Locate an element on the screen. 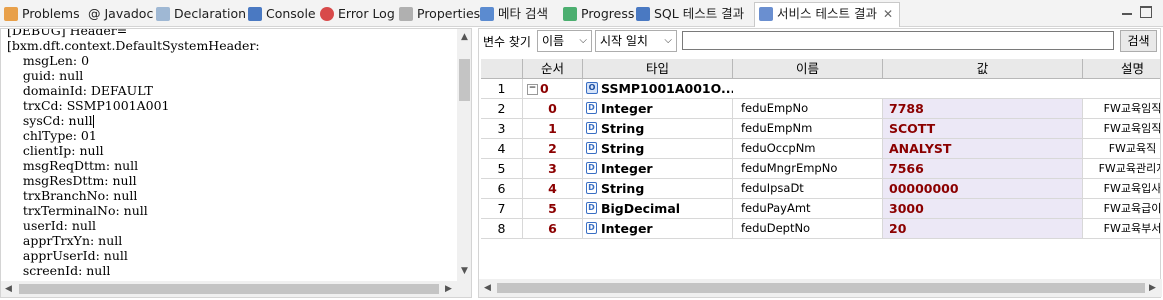 Image resolution: width=1163 pixels, height=300 pixels. row-name: feduEmpNm is located at coordinates (808, 129).